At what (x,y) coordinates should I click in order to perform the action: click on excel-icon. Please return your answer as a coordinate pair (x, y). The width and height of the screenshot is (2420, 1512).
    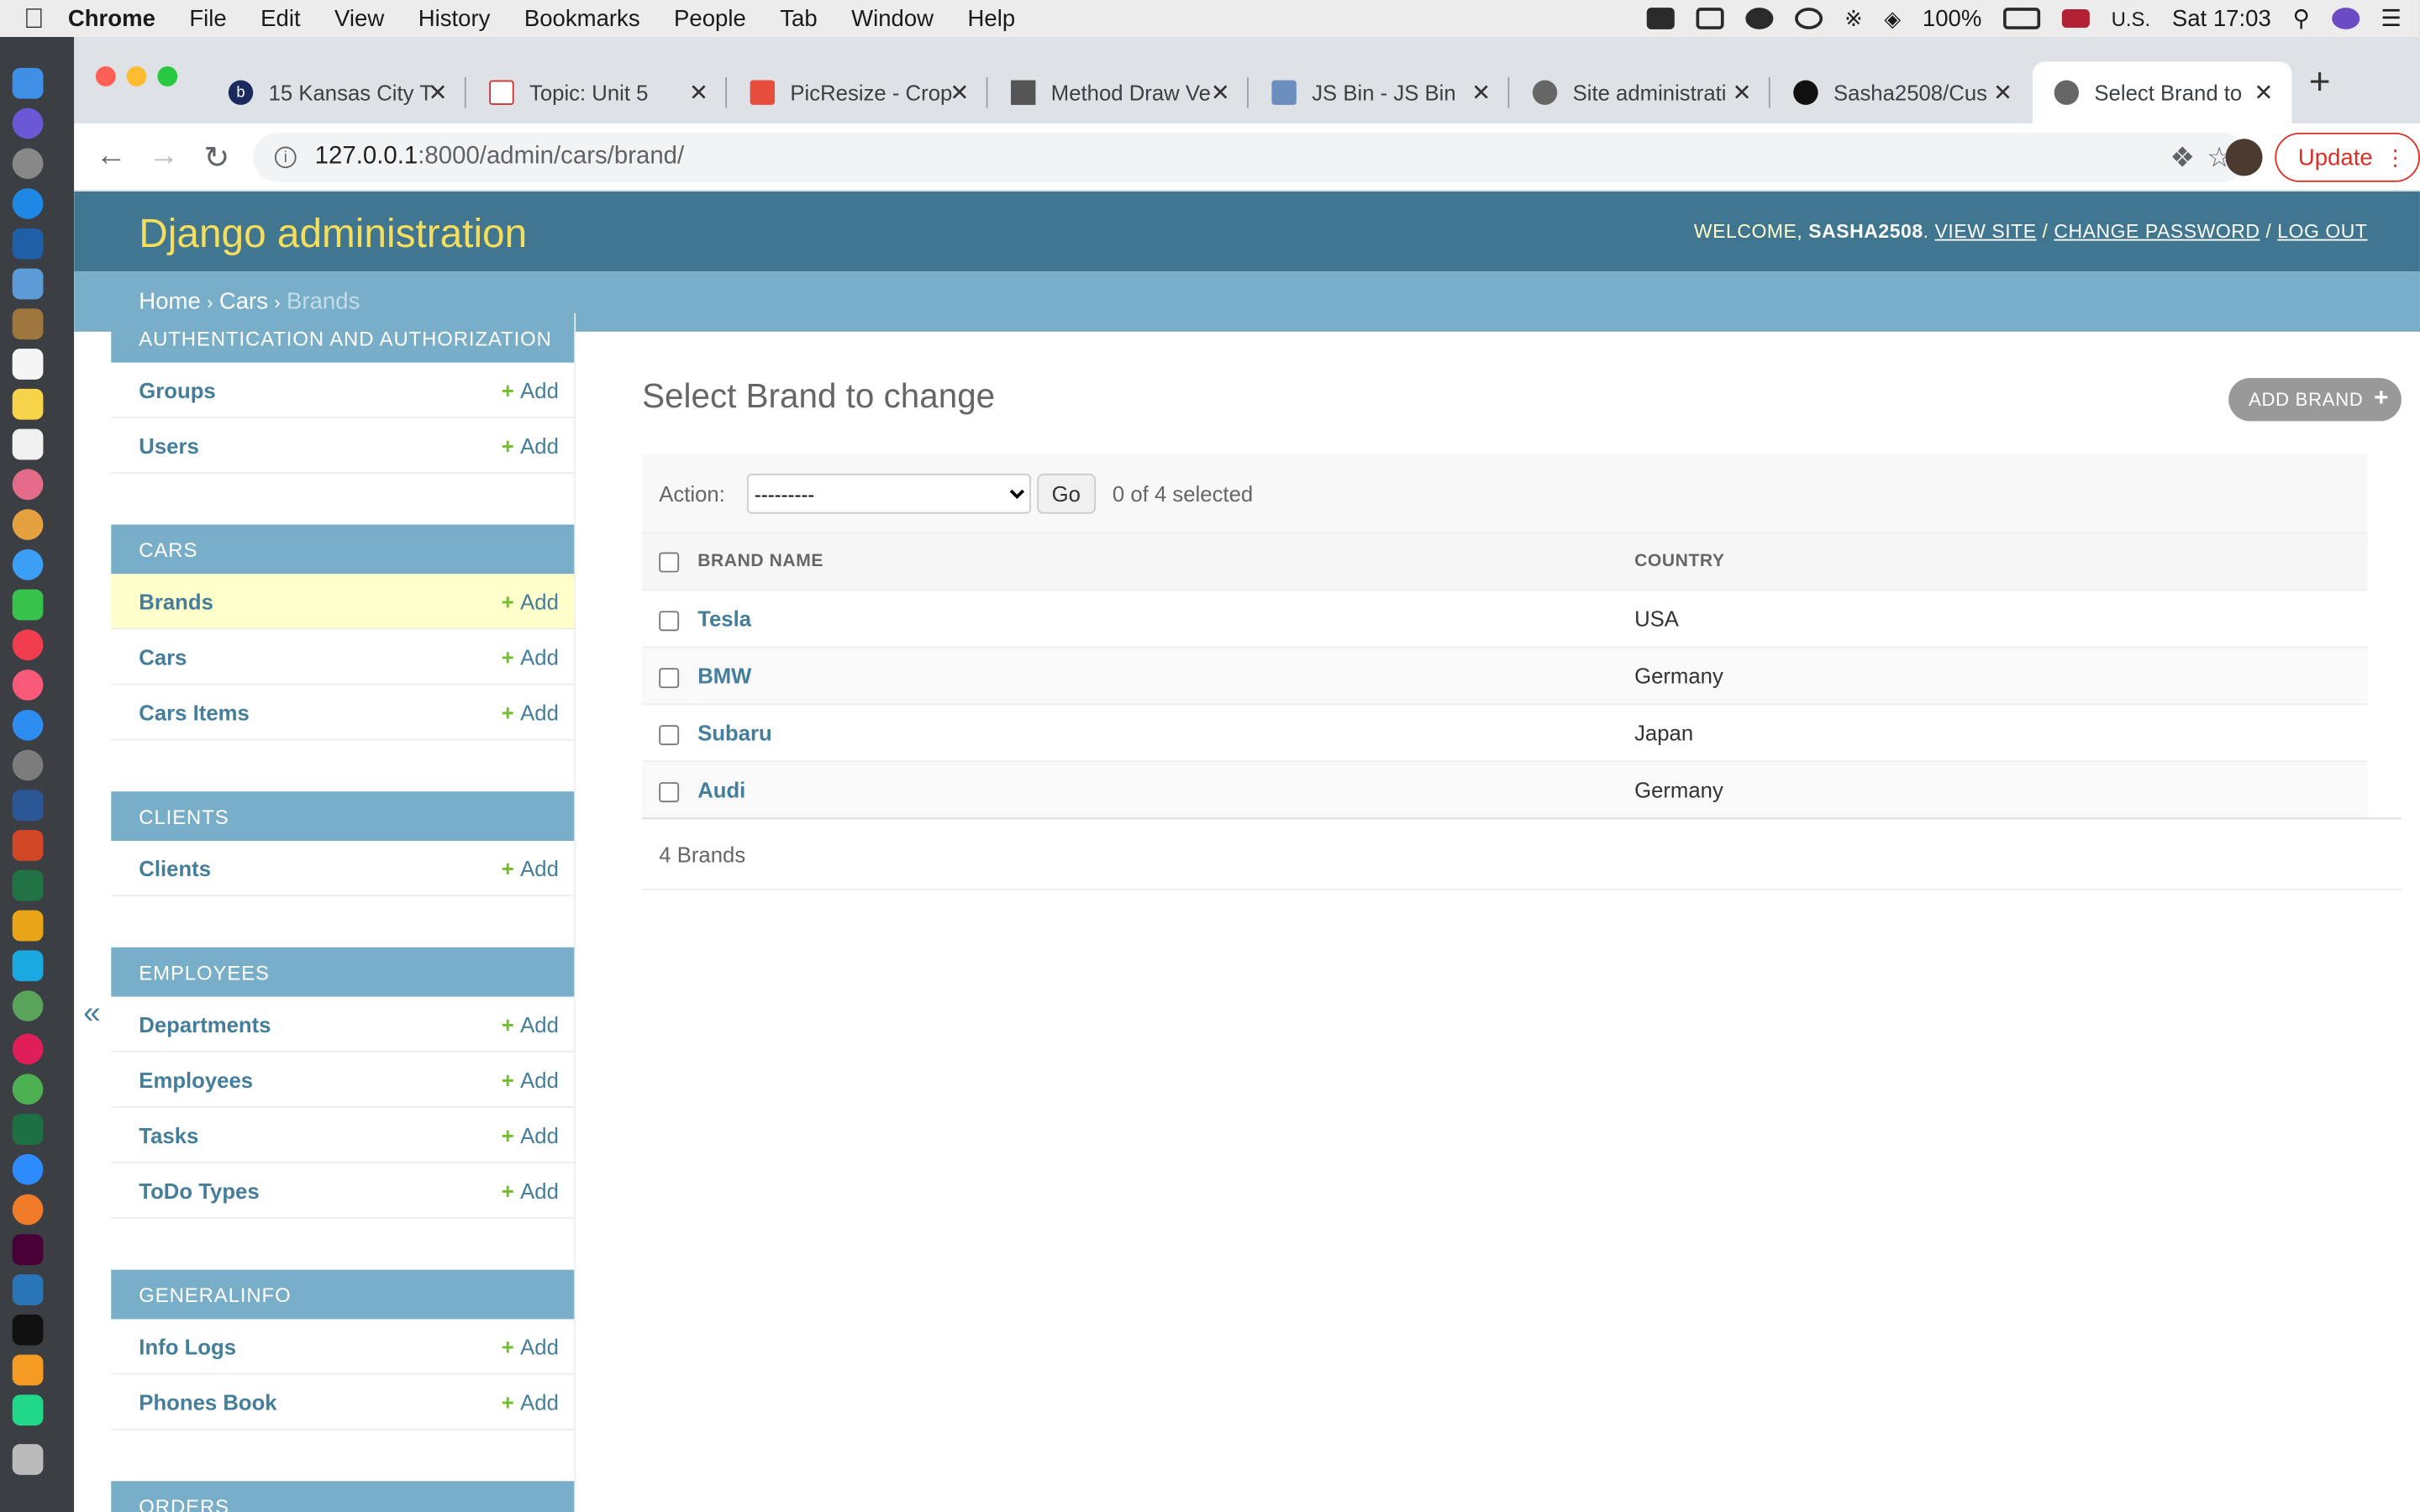
    Looking at the image, I should click on (28, 885).